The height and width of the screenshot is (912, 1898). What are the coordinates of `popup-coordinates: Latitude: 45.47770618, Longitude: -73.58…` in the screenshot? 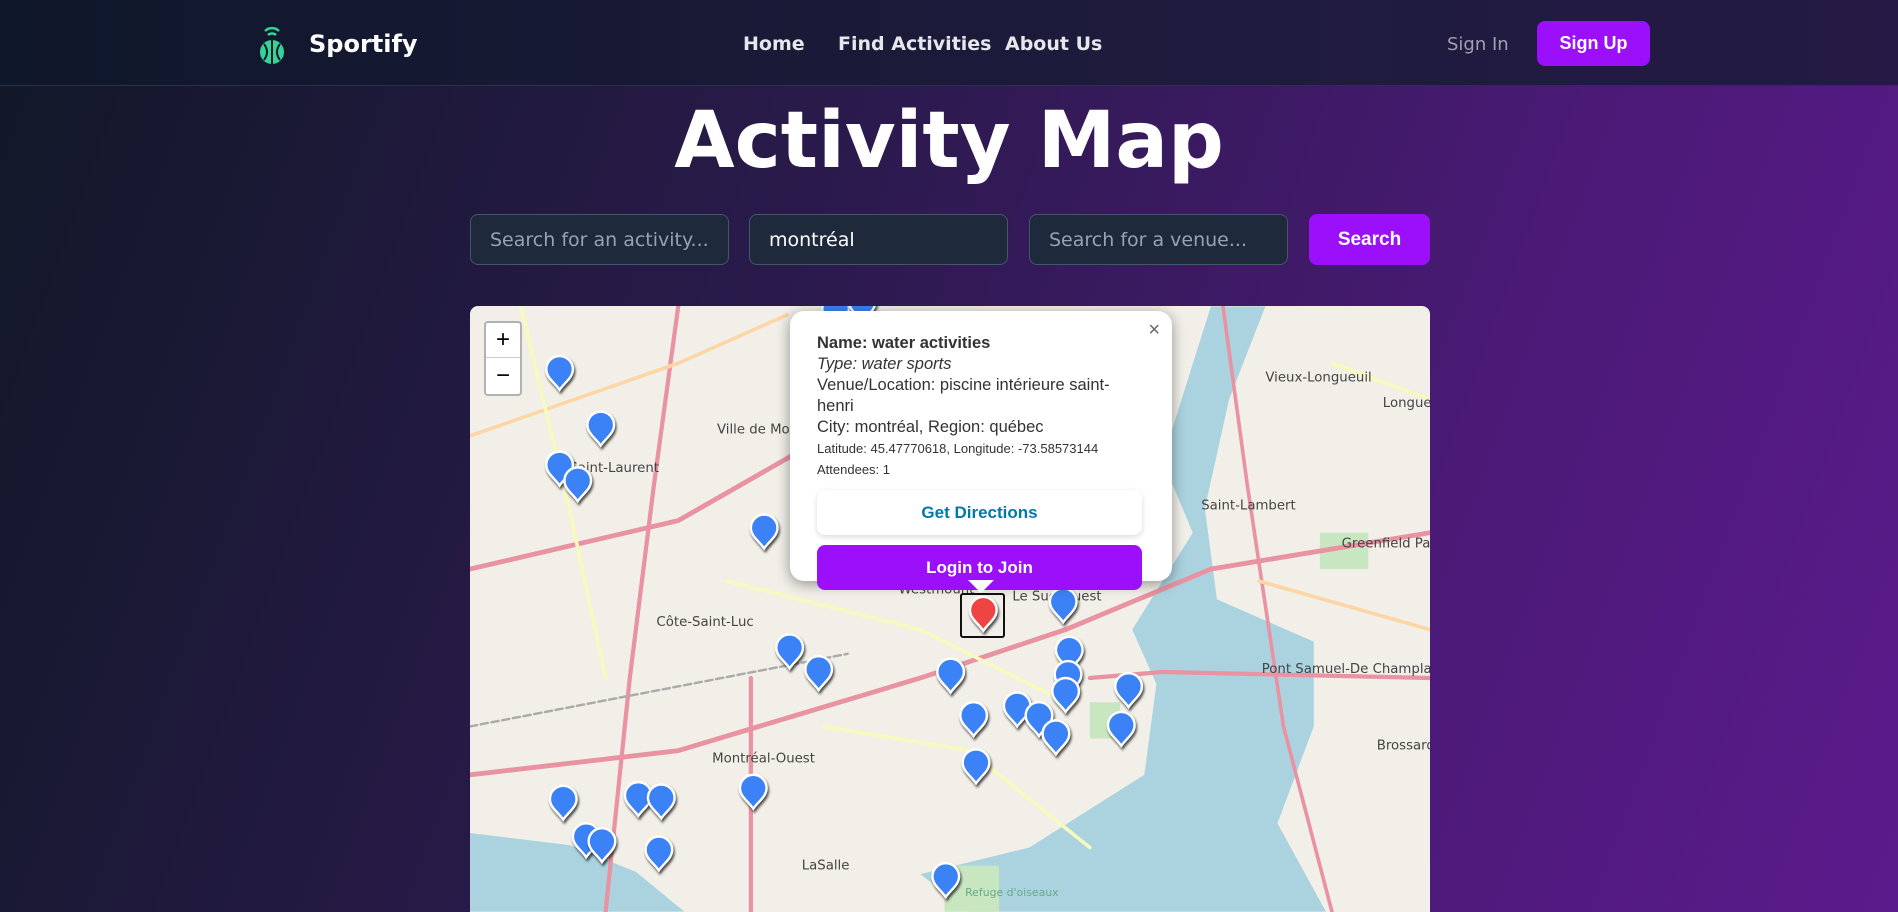 It's located at (958, 448).